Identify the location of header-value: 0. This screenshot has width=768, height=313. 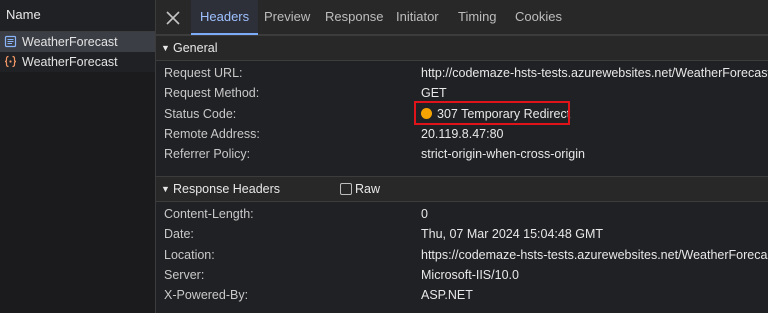
(424, 214).